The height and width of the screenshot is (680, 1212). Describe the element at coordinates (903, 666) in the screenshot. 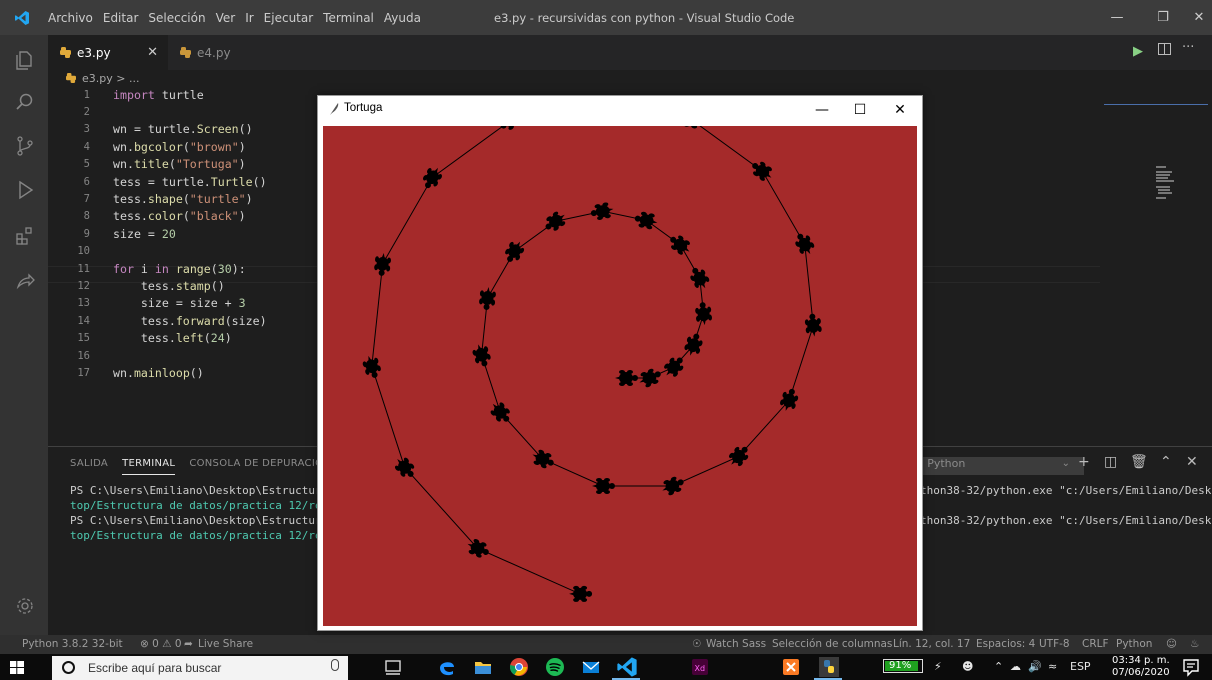

I see `battery-indicator: 91%` at that location.